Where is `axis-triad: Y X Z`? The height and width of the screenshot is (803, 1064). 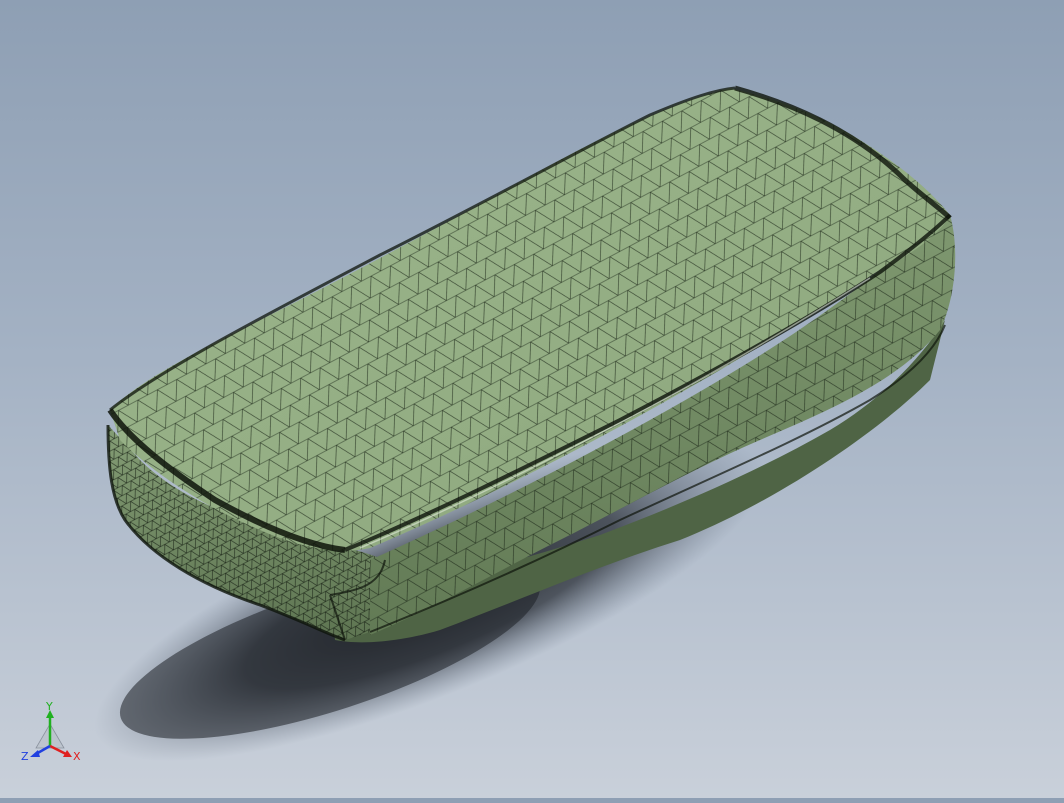 axis-triad: Y X Z is located at coordinates (51, 732).